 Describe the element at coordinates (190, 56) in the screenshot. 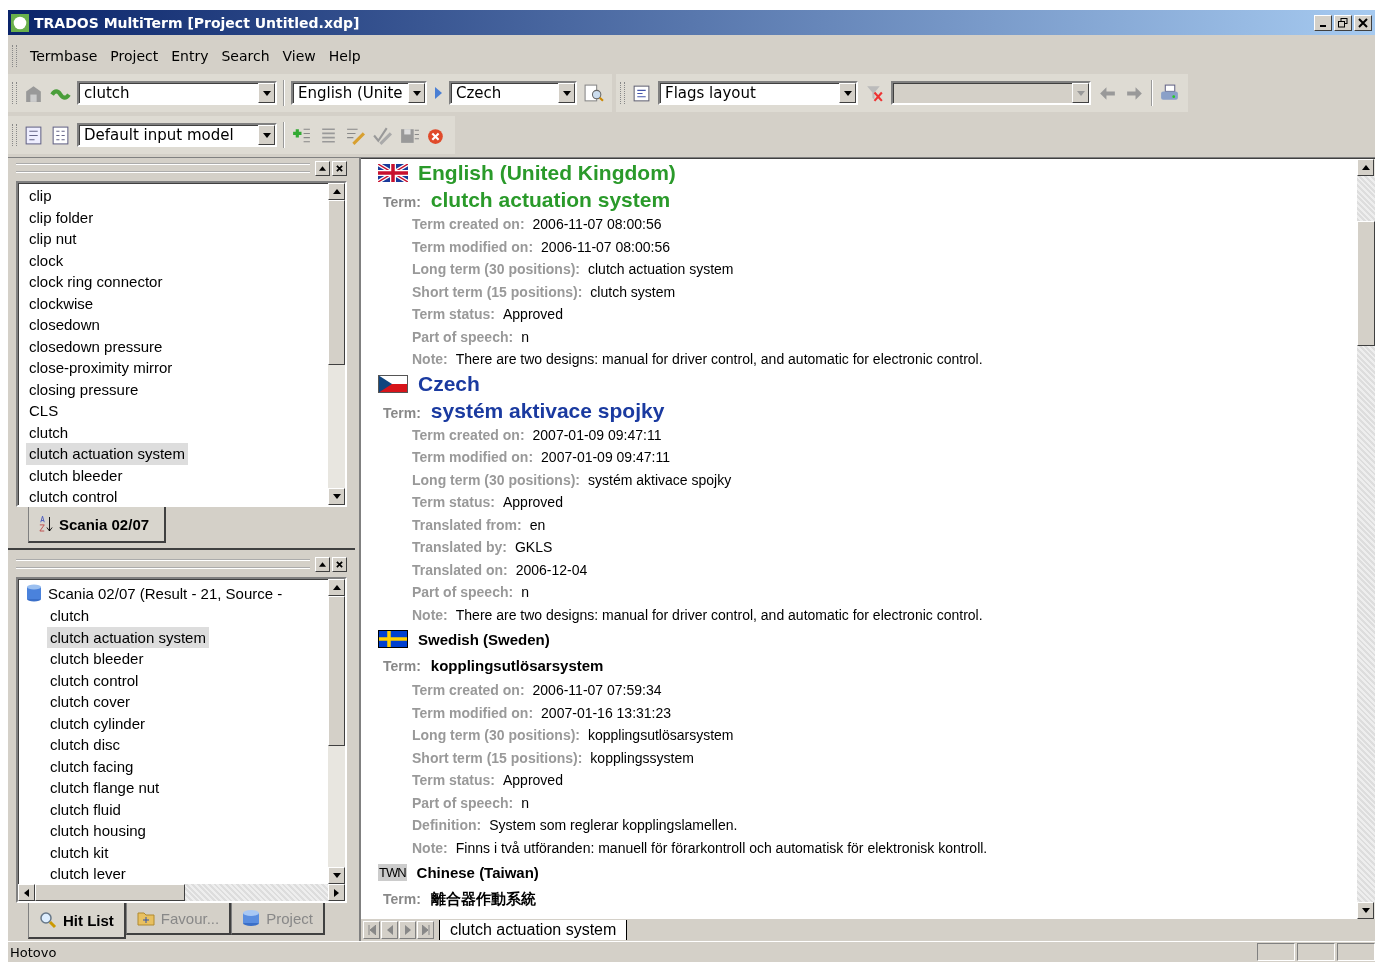

I see `menu-item: Entry` at that location.